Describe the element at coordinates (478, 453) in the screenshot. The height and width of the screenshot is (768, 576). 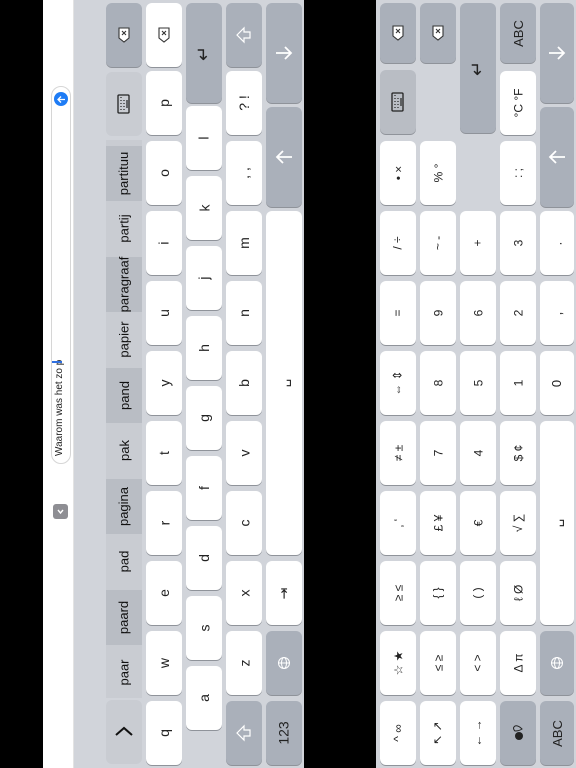
I see `sym-col3-4: 4` at that location.